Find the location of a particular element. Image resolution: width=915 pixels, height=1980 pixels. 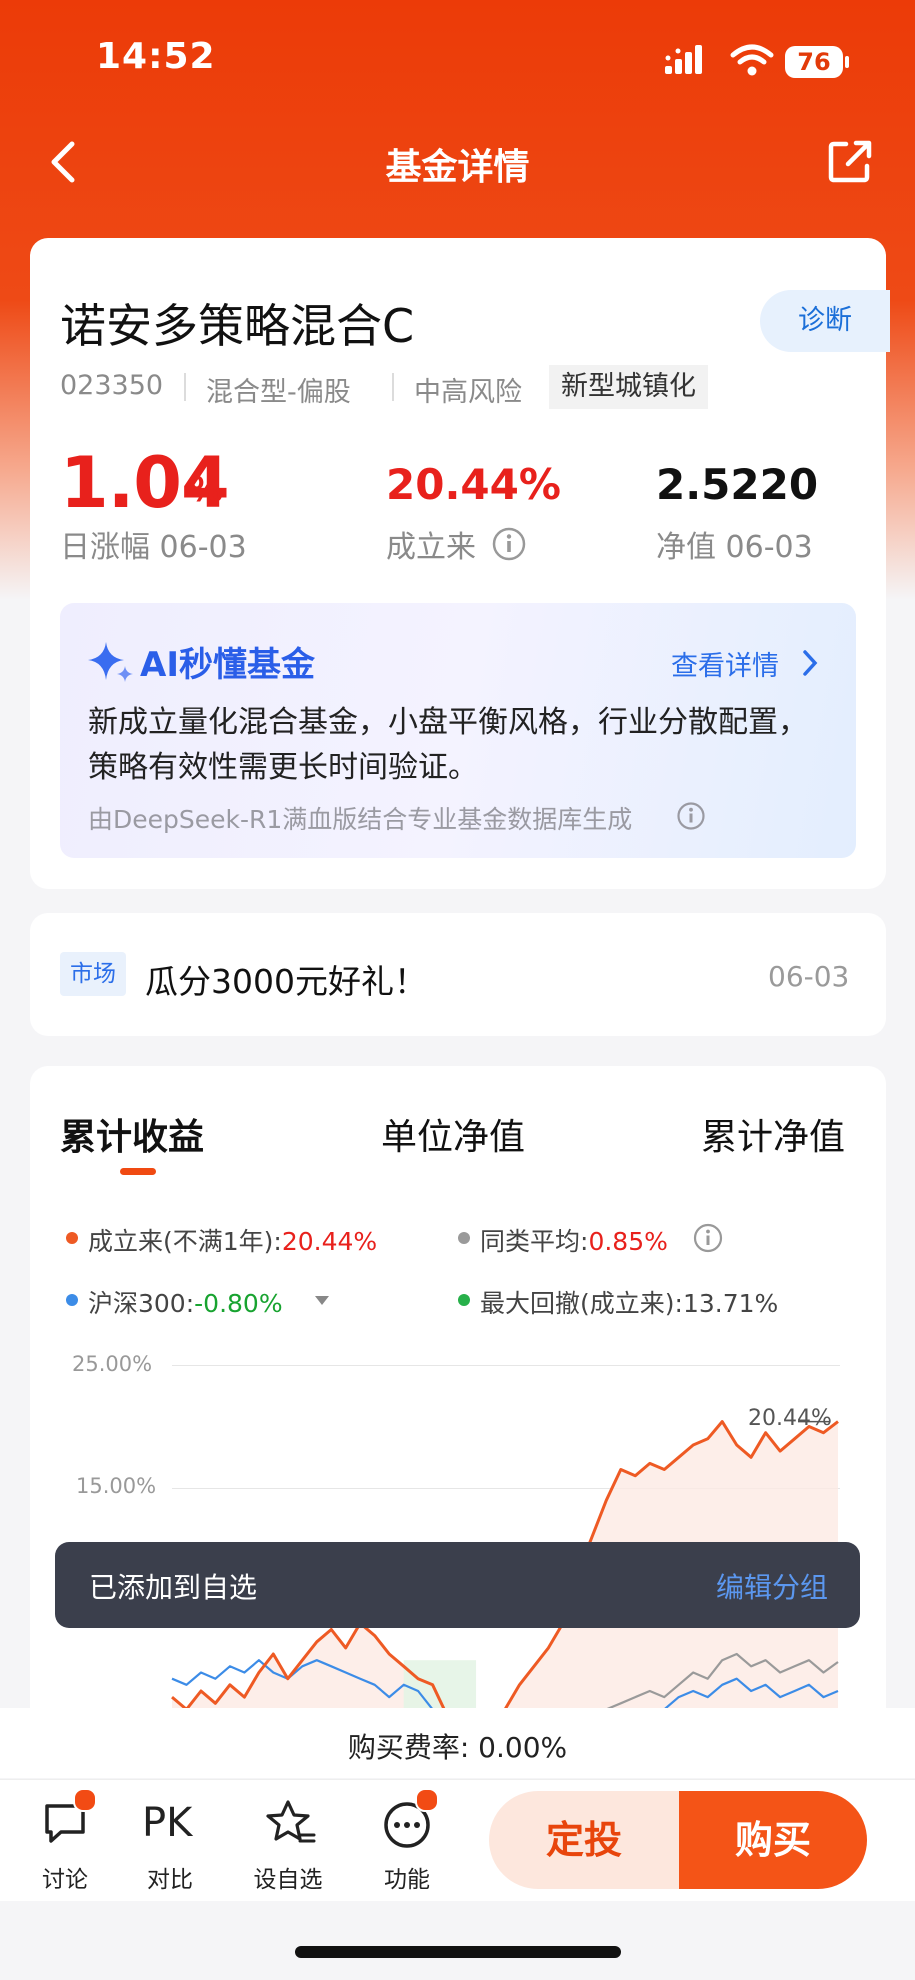

star-icon is located at coordinates (290, 1823).